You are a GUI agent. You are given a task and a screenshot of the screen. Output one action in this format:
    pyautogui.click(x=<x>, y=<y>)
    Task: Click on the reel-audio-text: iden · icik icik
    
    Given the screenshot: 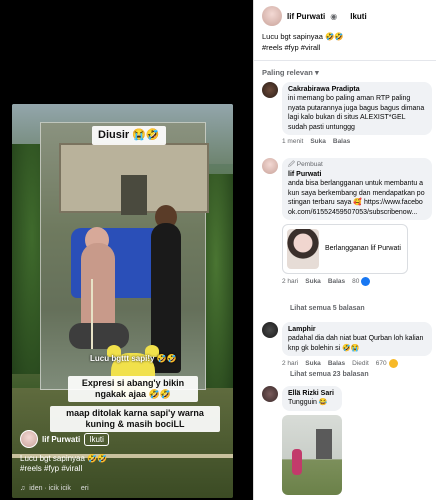 What is the action you would take?
    pyautogui.click(x=50, y=488)
    